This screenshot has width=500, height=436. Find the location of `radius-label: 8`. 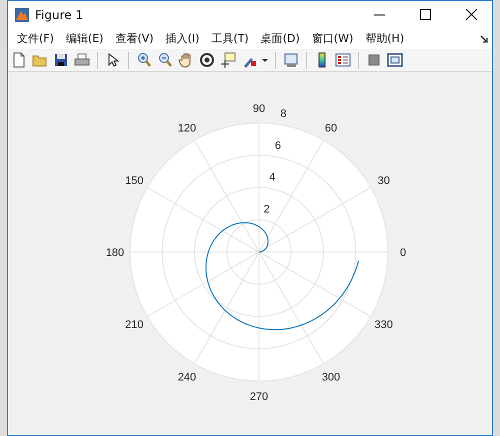

radius-label: 8 is located at coordinates (283, 114).